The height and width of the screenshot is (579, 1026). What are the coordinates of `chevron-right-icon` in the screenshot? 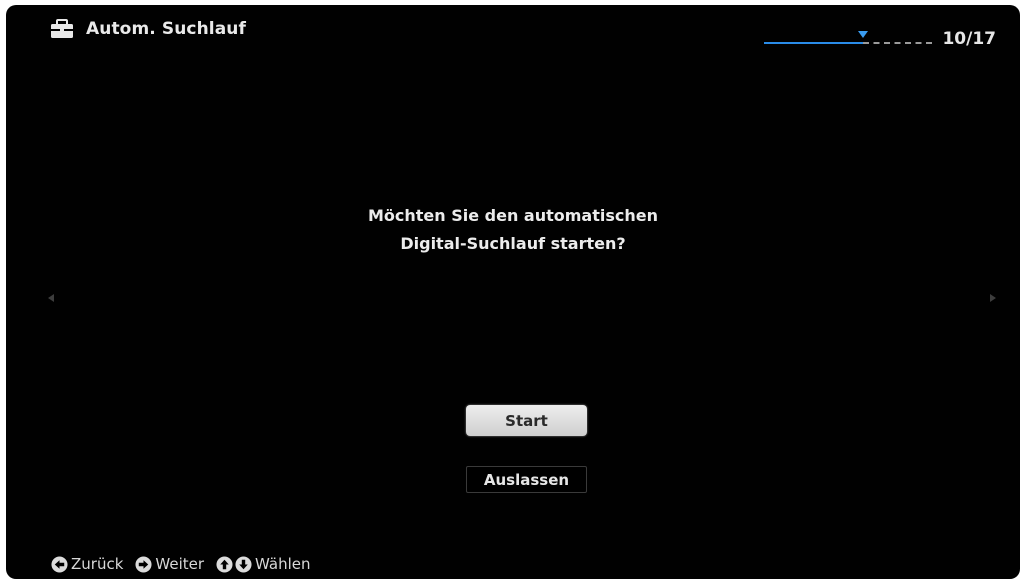 It's located at (993, 298).